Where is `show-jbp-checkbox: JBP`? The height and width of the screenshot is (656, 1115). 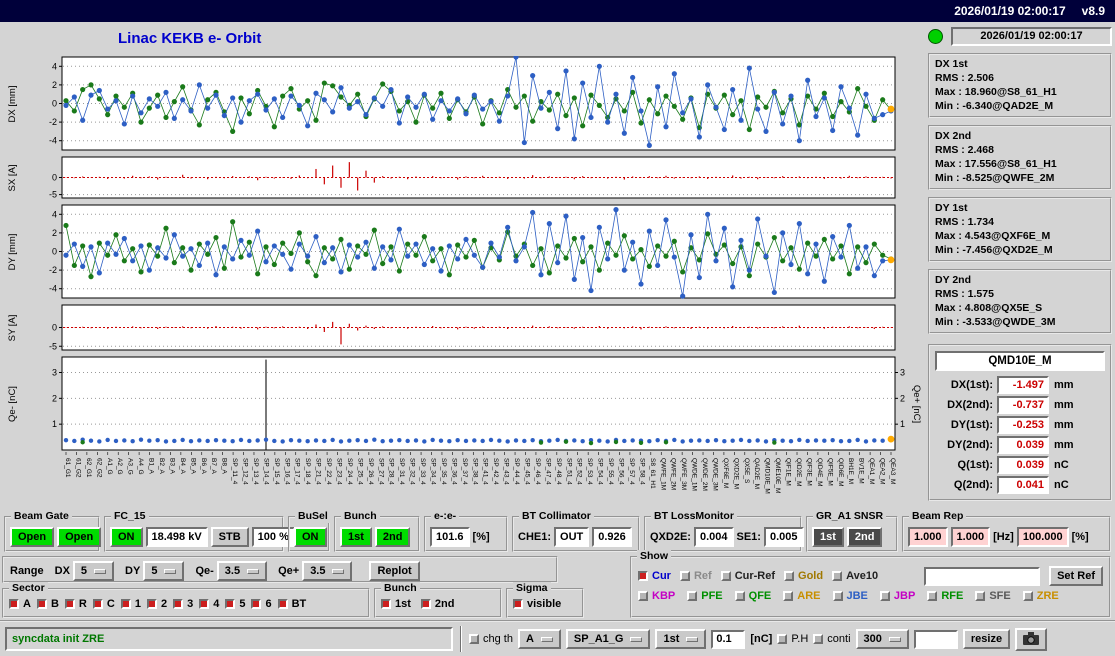
show-jbp-checkbox: JBP is located at coordinates (897, 596).